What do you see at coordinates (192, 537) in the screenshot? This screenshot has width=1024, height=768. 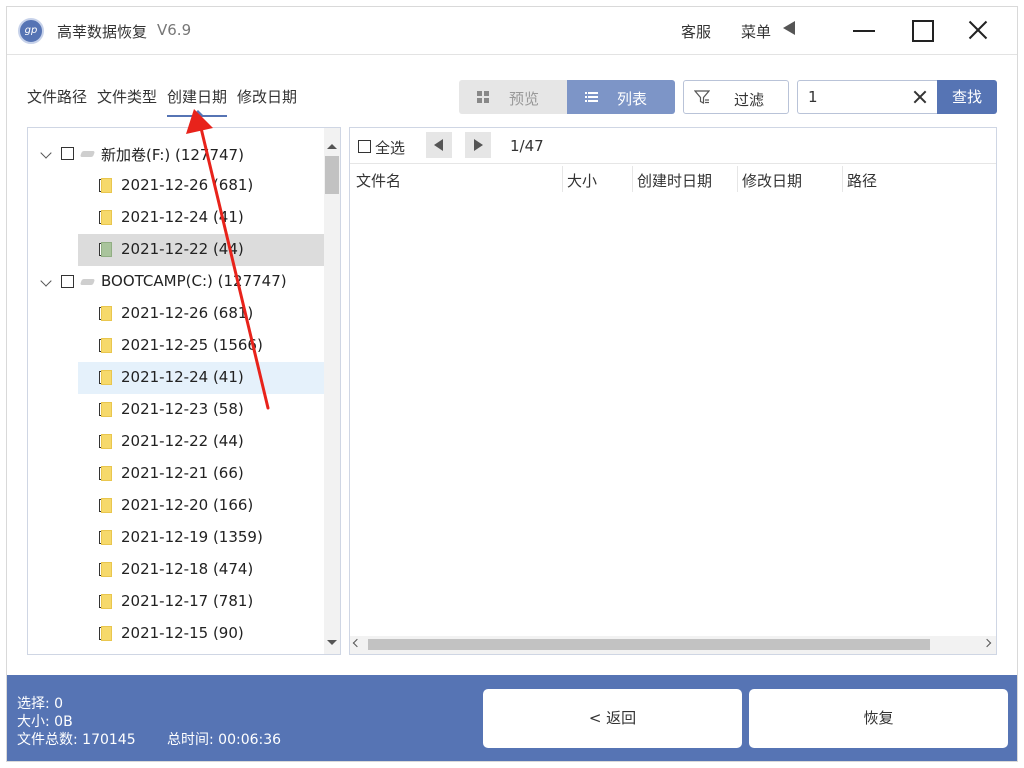 I see `tree-row-label: 2021-12-19 (1359)` at bounding box center [192, 537].